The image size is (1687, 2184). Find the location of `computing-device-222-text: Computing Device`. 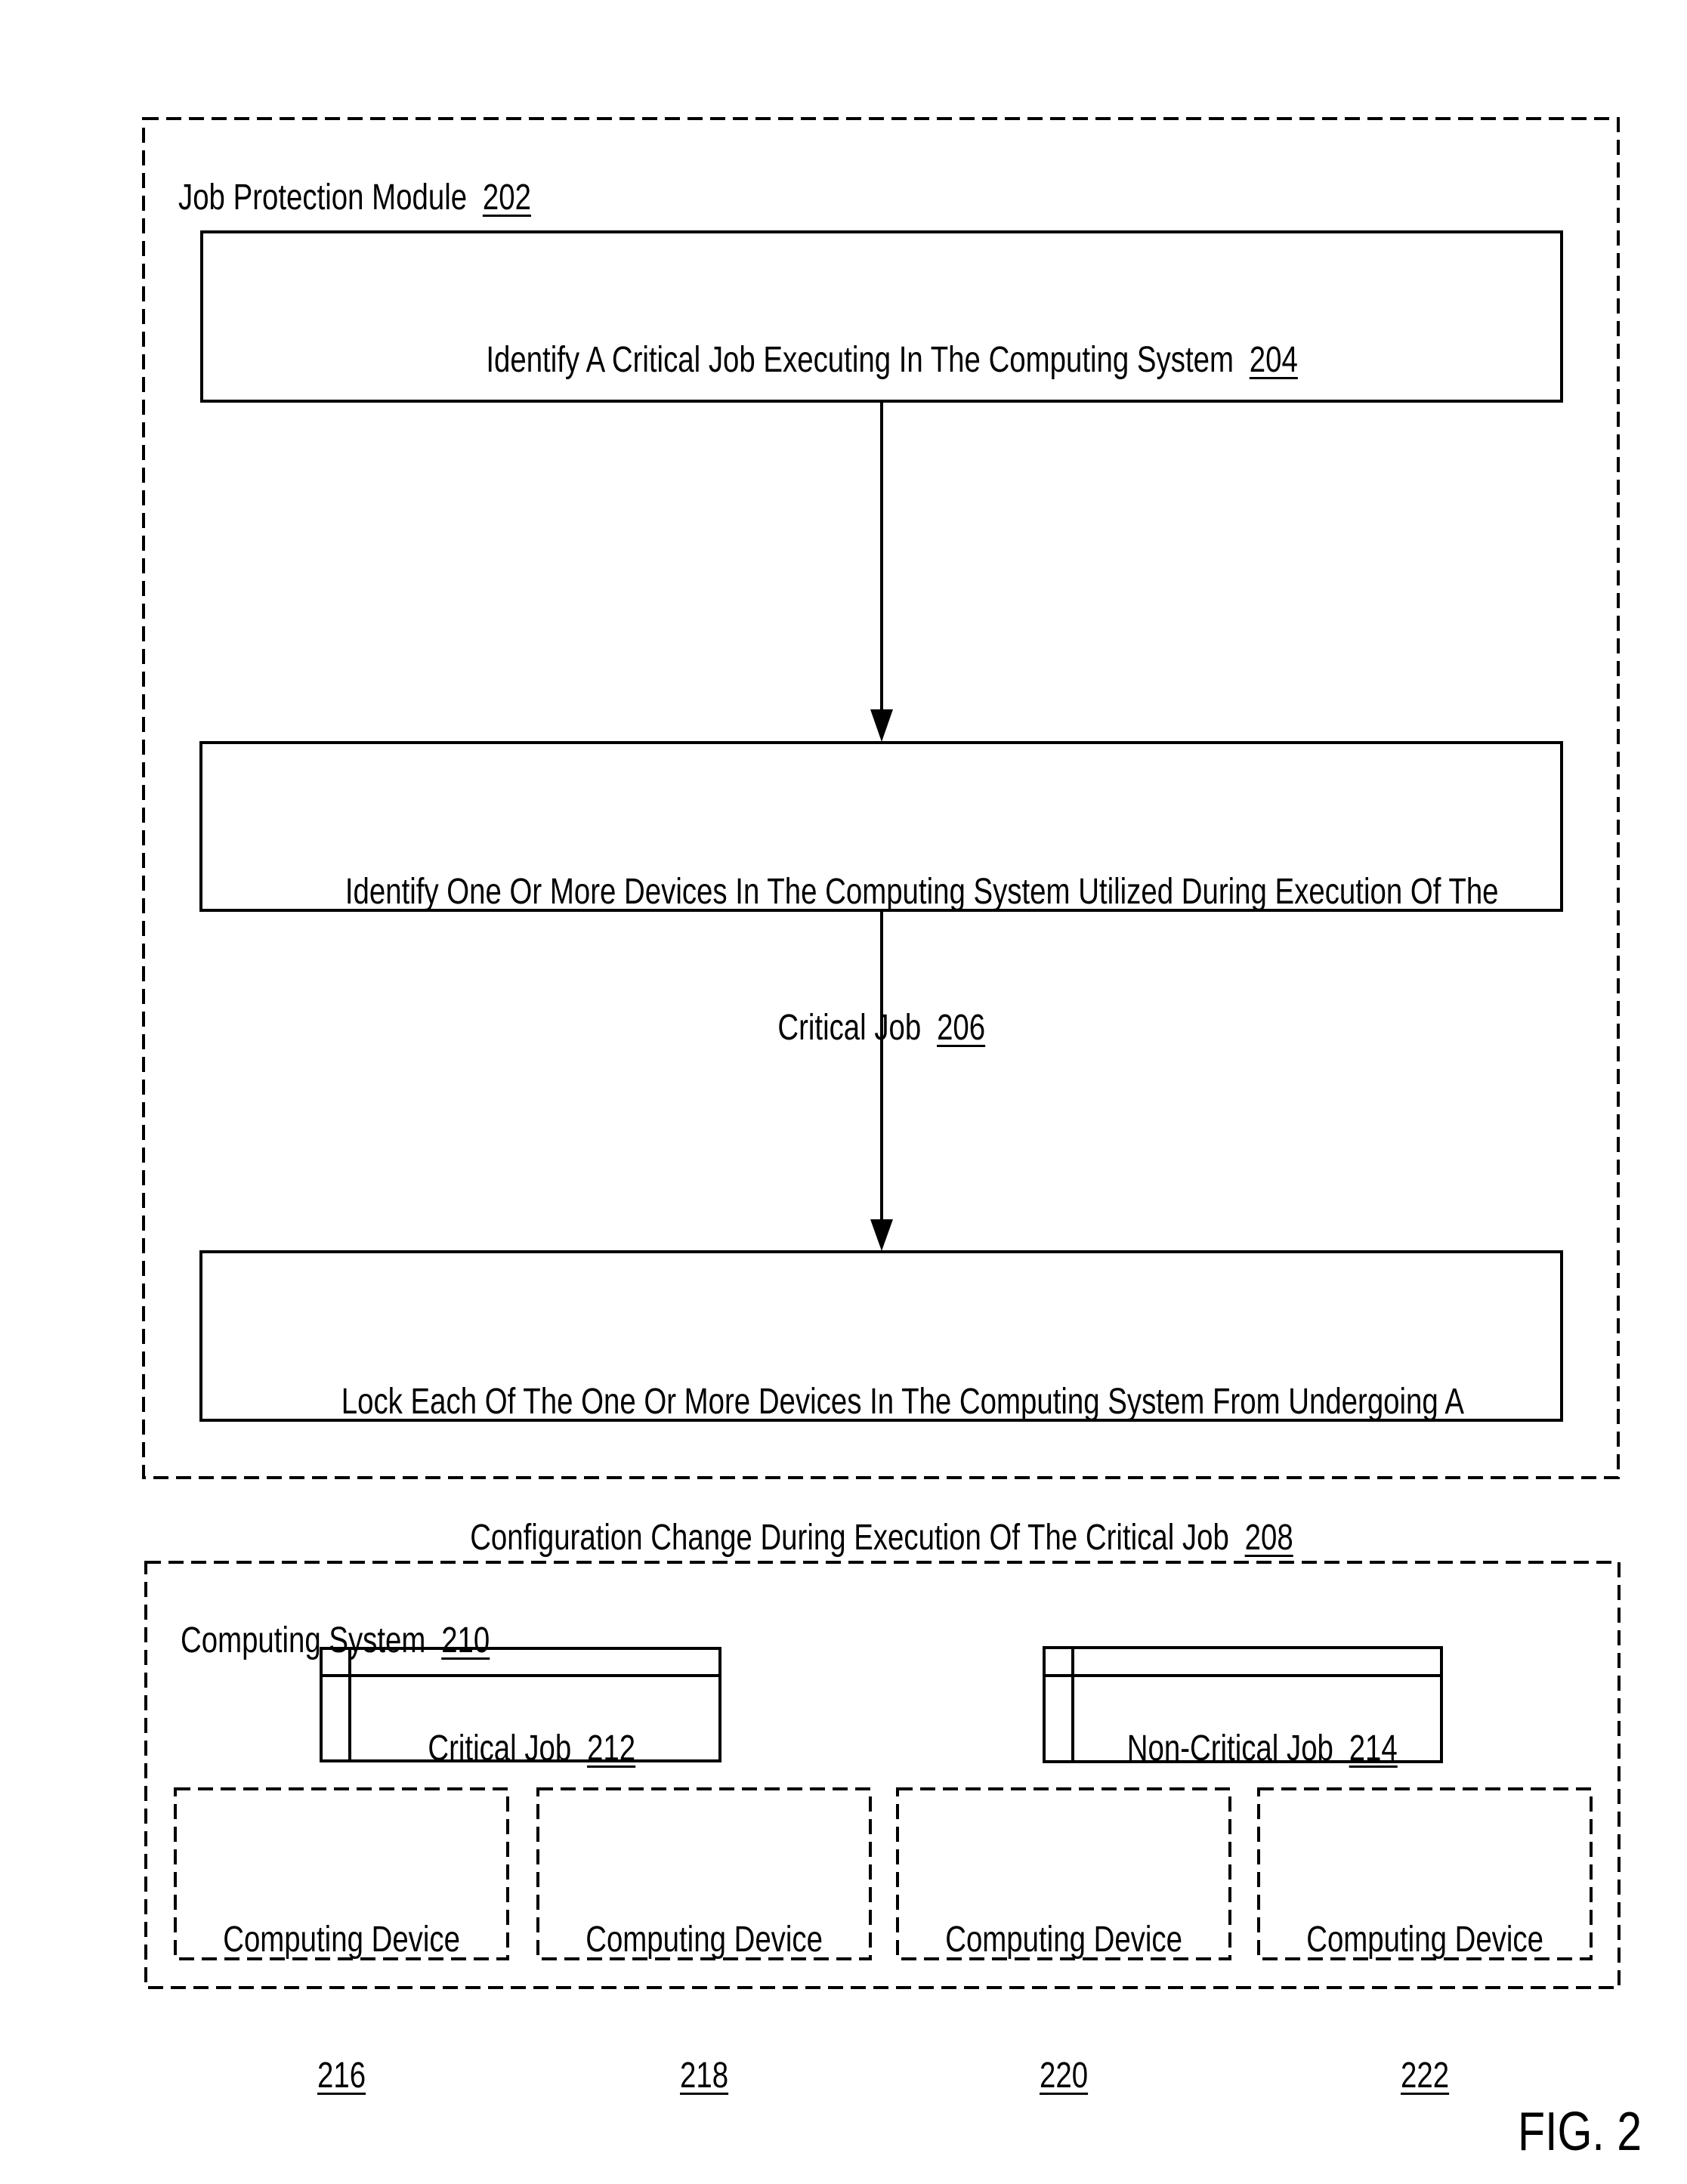

computing-device-222-text: Computing Device is located at coordinates (1424, 1940).